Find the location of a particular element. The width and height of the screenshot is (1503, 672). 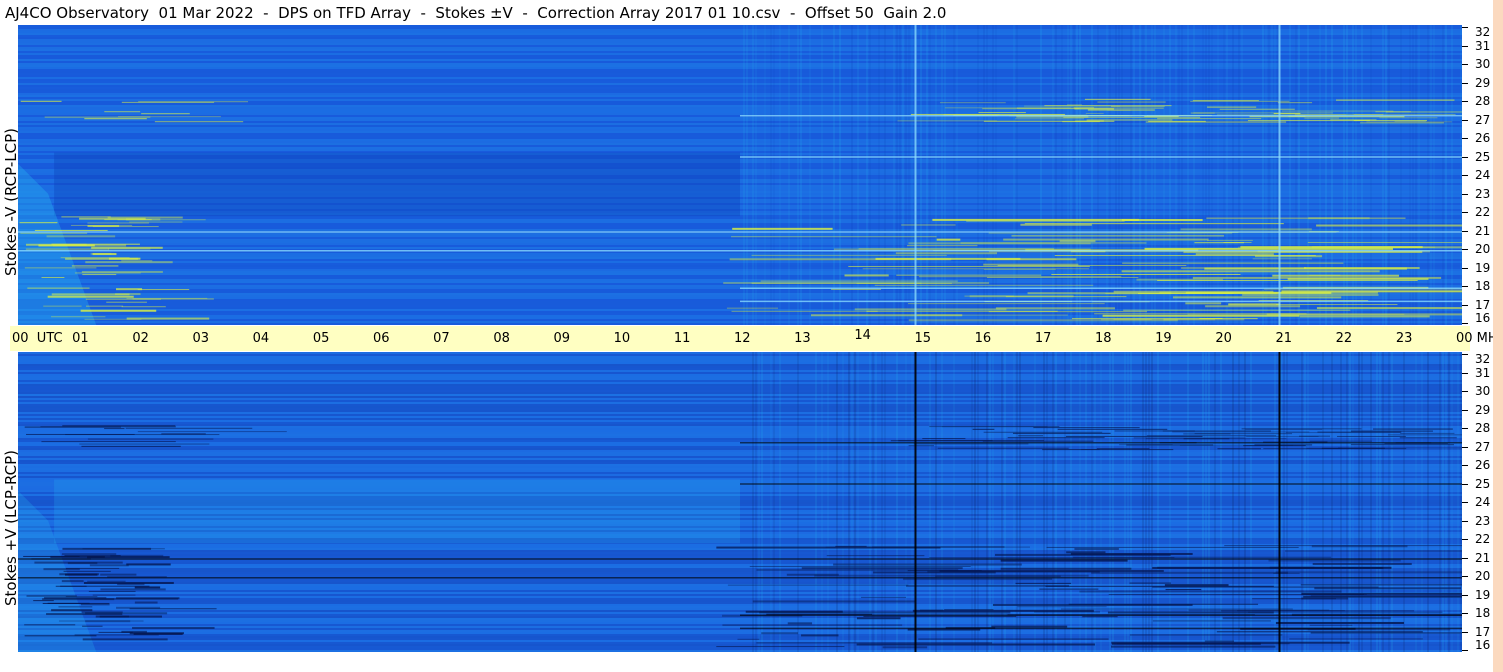

frequency-tick-label: 25 is located at coordinates (1483, 483).